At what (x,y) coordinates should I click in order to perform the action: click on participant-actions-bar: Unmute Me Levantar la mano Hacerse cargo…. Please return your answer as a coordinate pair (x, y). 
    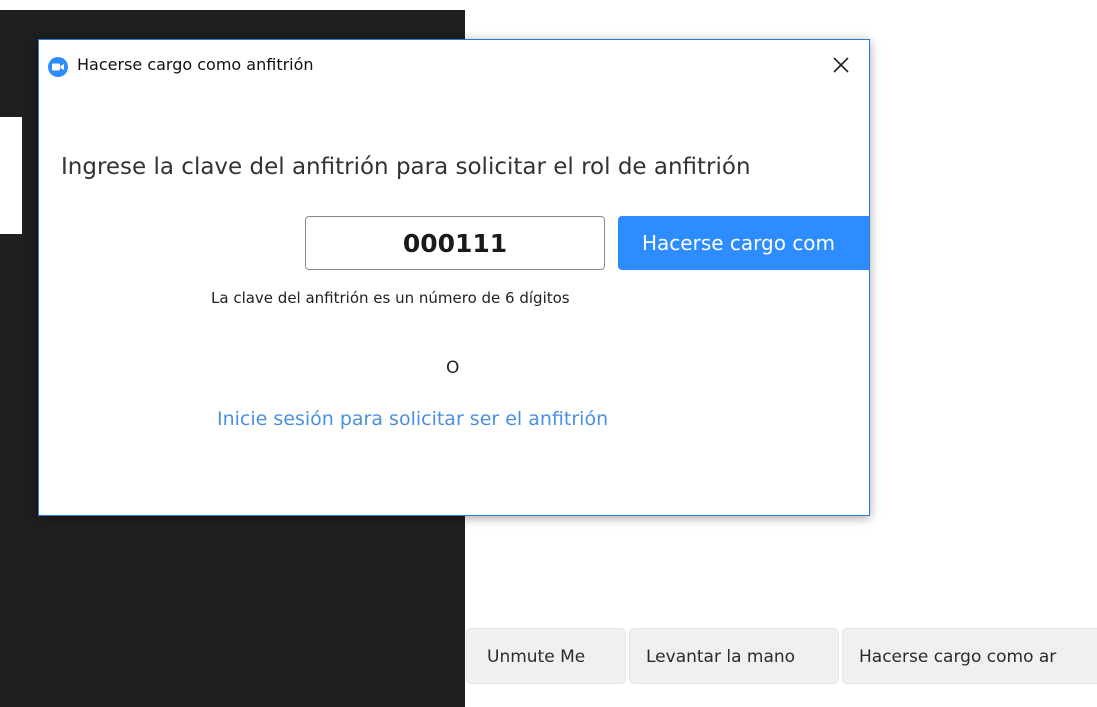
    Looking at the image, I should click on (781, 657).